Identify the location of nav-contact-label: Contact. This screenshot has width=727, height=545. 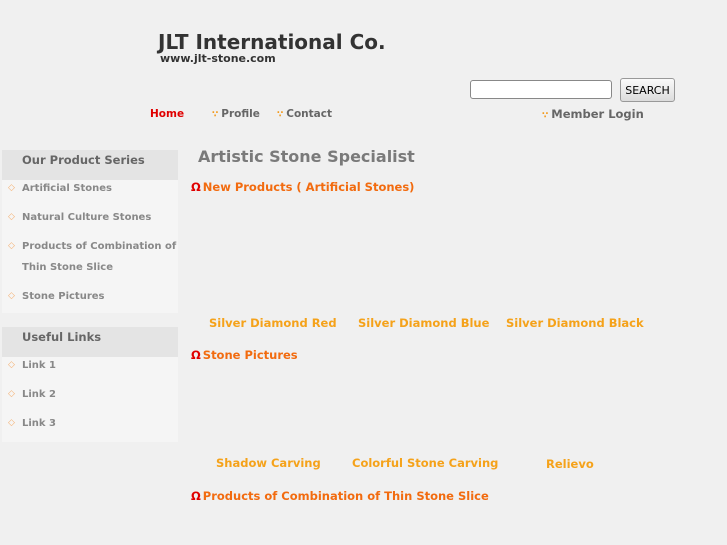
(309, 114).